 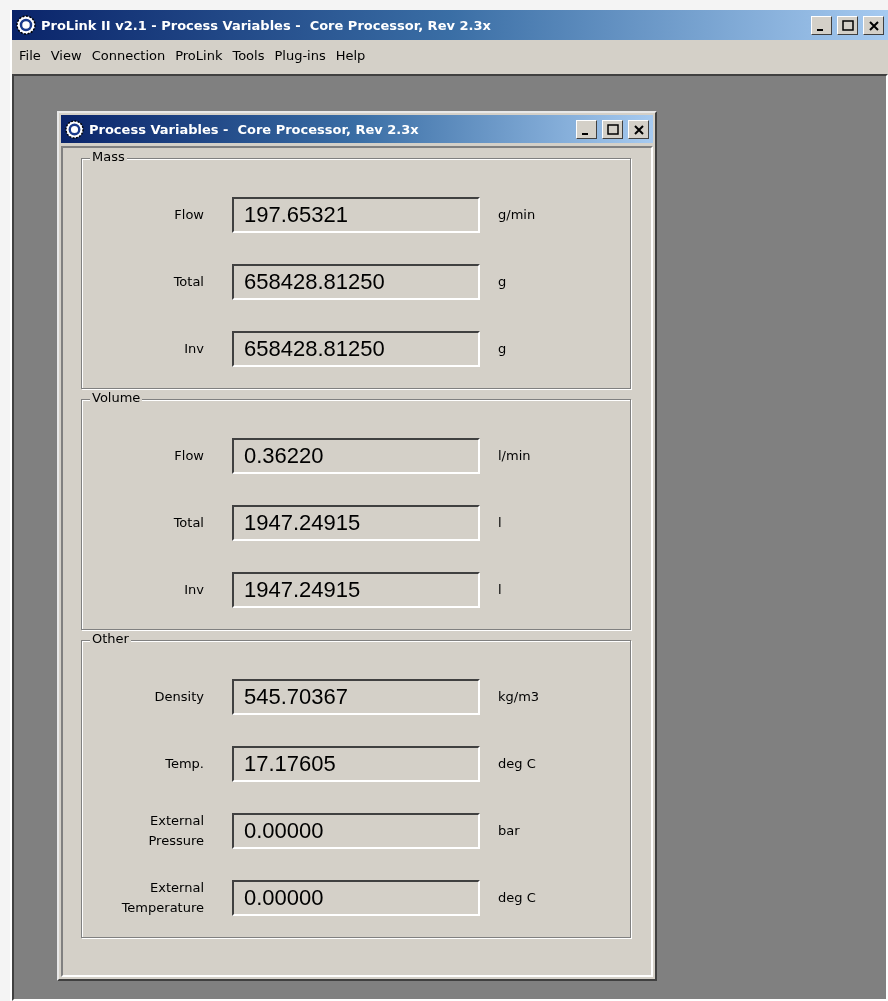 What do you see at coordinates (30, 55) in the screenshot?
I see `menu-item: File` at bounding box center [30, 55].